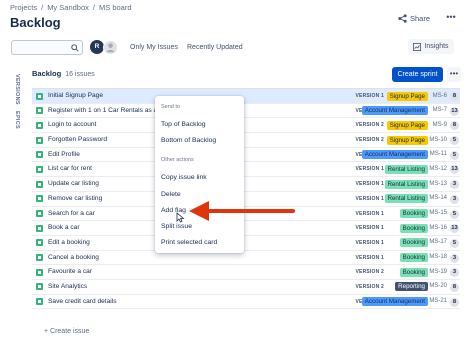  What do you see at coordinates (246, 258) in the screenshot?
I see `issue-row: Cancel a booking VERSION 1 Booking MS-18 3` at bounding box center [246, 258].